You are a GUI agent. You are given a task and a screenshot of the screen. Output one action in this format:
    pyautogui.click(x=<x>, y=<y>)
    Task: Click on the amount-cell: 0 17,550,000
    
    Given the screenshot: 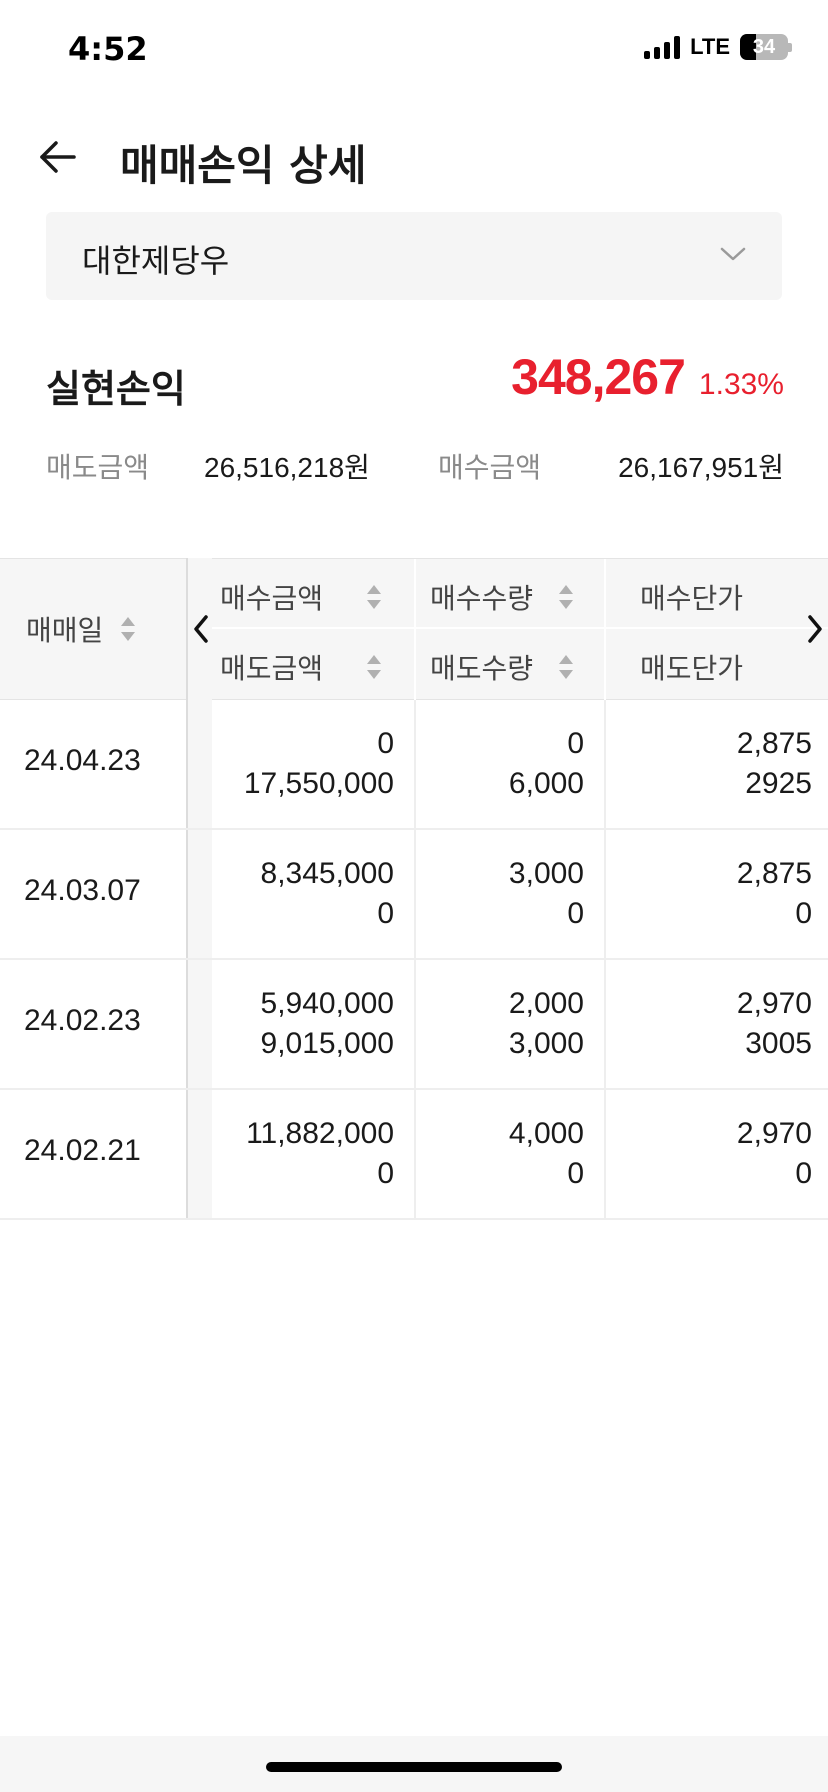 What is the action you would take?
    pyautogui.click(x=304, y=764)
    